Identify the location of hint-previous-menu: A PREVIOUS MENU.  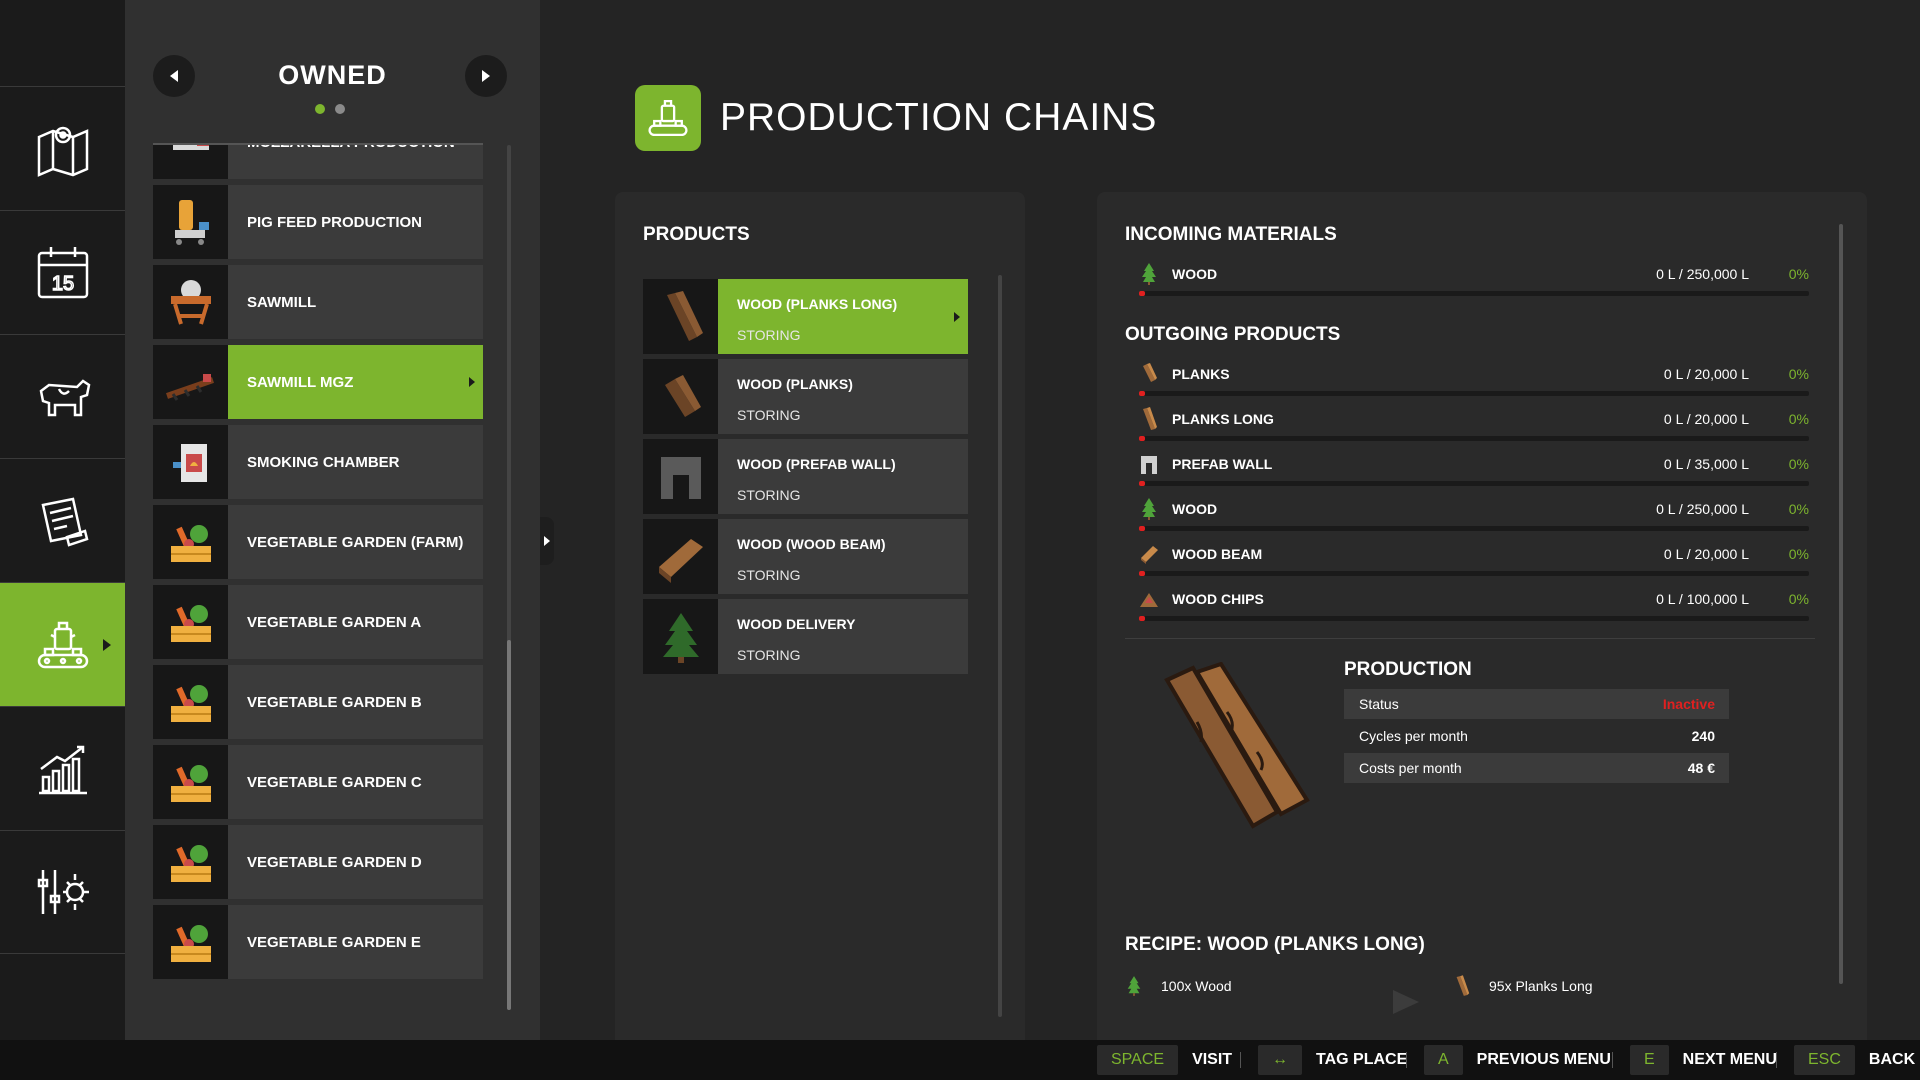
(1517, 1060).